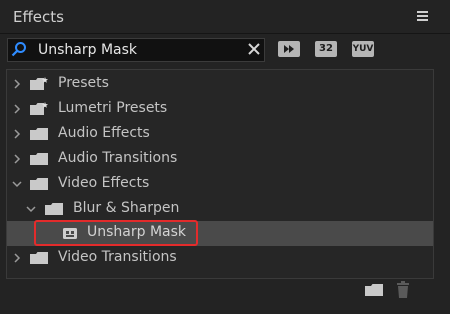  I want to click on new-bin-icon, so click(374, 290).